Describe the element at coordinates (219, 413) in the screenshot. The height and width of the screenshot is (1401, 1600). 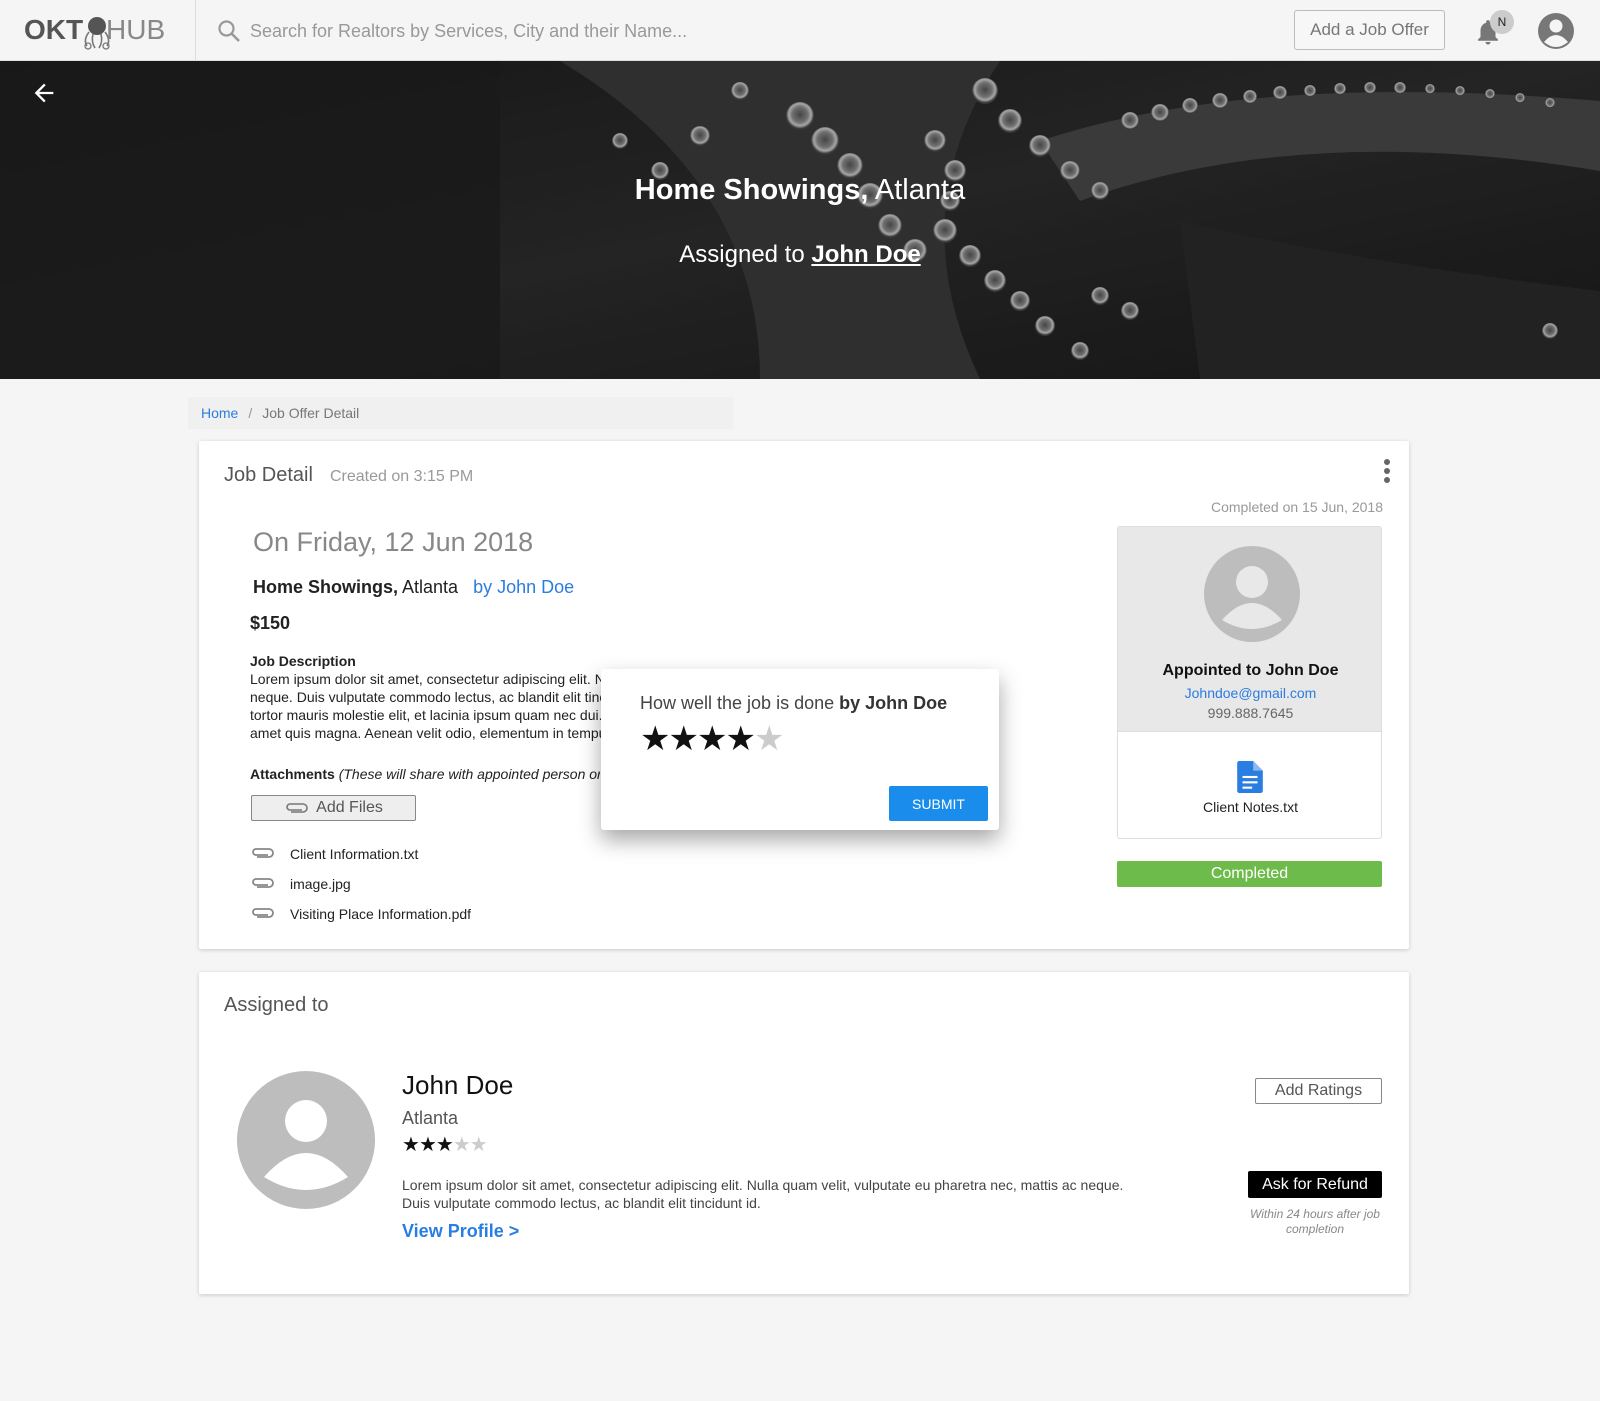
I see `breadcrumb-home: Home` at that location.